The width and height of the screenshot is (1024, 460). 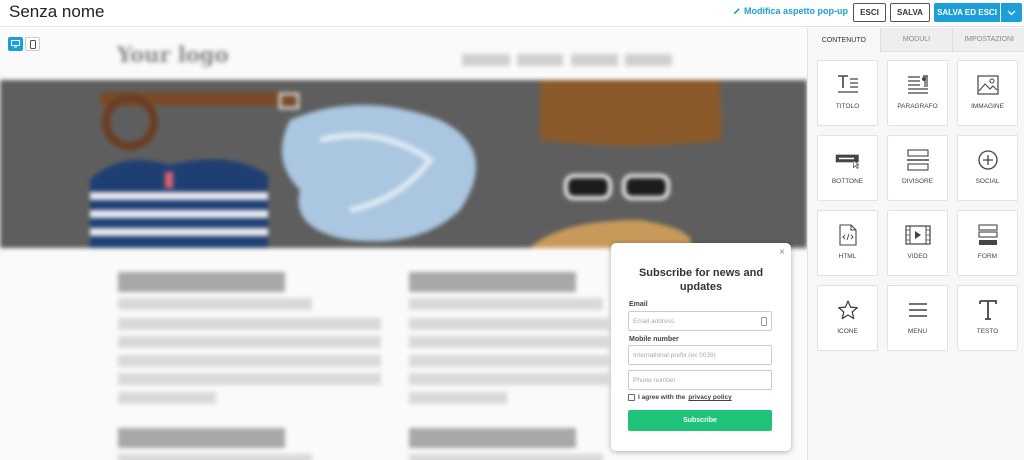 I want to click on mobile-label: Mobile number, so click(x=654, y=339).